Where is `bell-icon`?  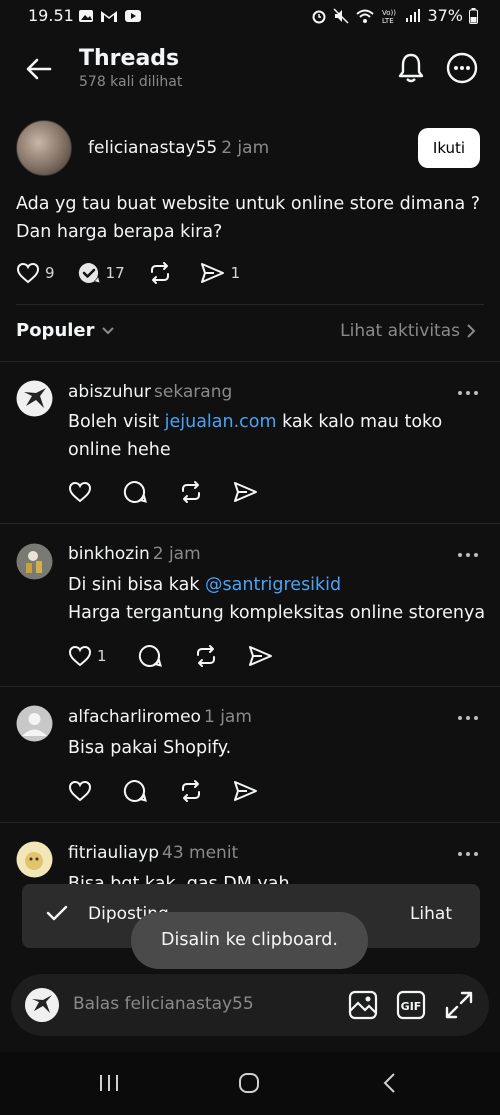 bell-icon is located at coordinates (411, 68).